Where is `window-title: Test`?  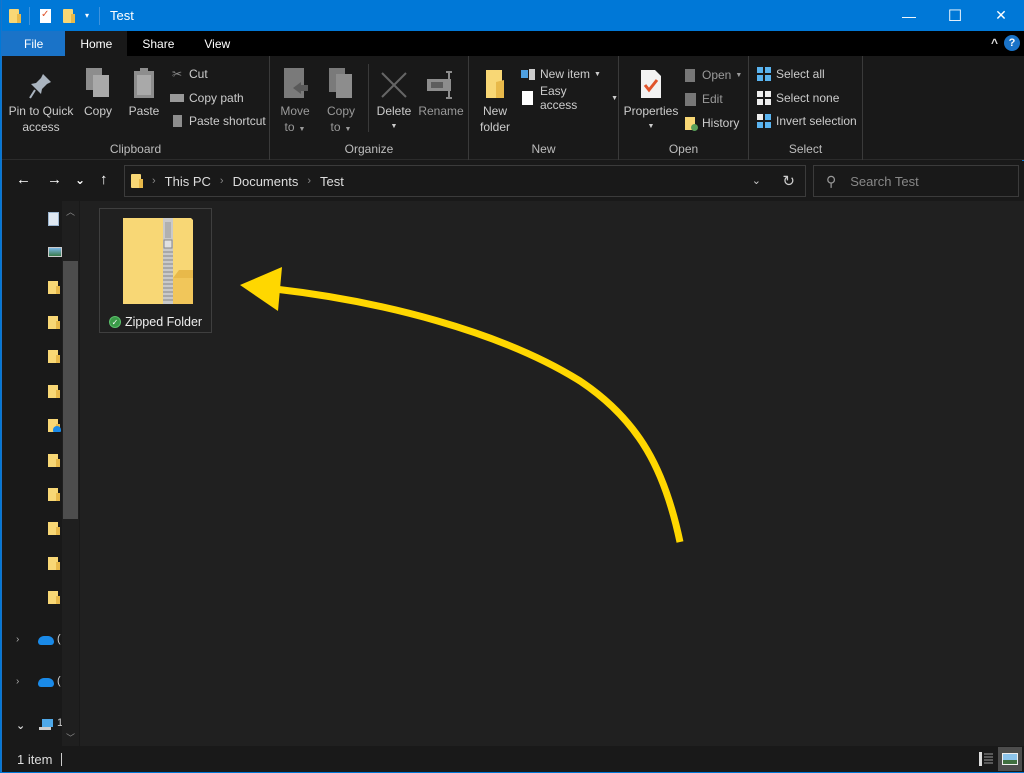
window-title: Test is located at coordinates (122, 15).